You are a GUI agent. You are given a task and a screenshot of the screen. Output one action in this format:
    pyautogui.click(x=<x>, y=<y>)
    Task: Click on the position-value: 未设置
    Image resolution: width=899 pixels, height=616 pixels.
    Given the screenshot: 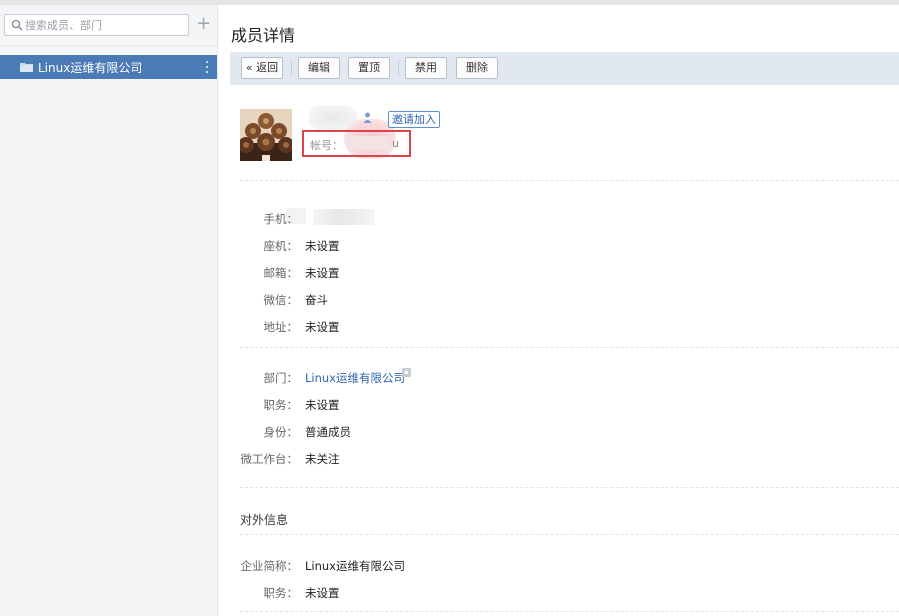 What is the action you would take?
    pyautogui.click(x=322, y=405)
    